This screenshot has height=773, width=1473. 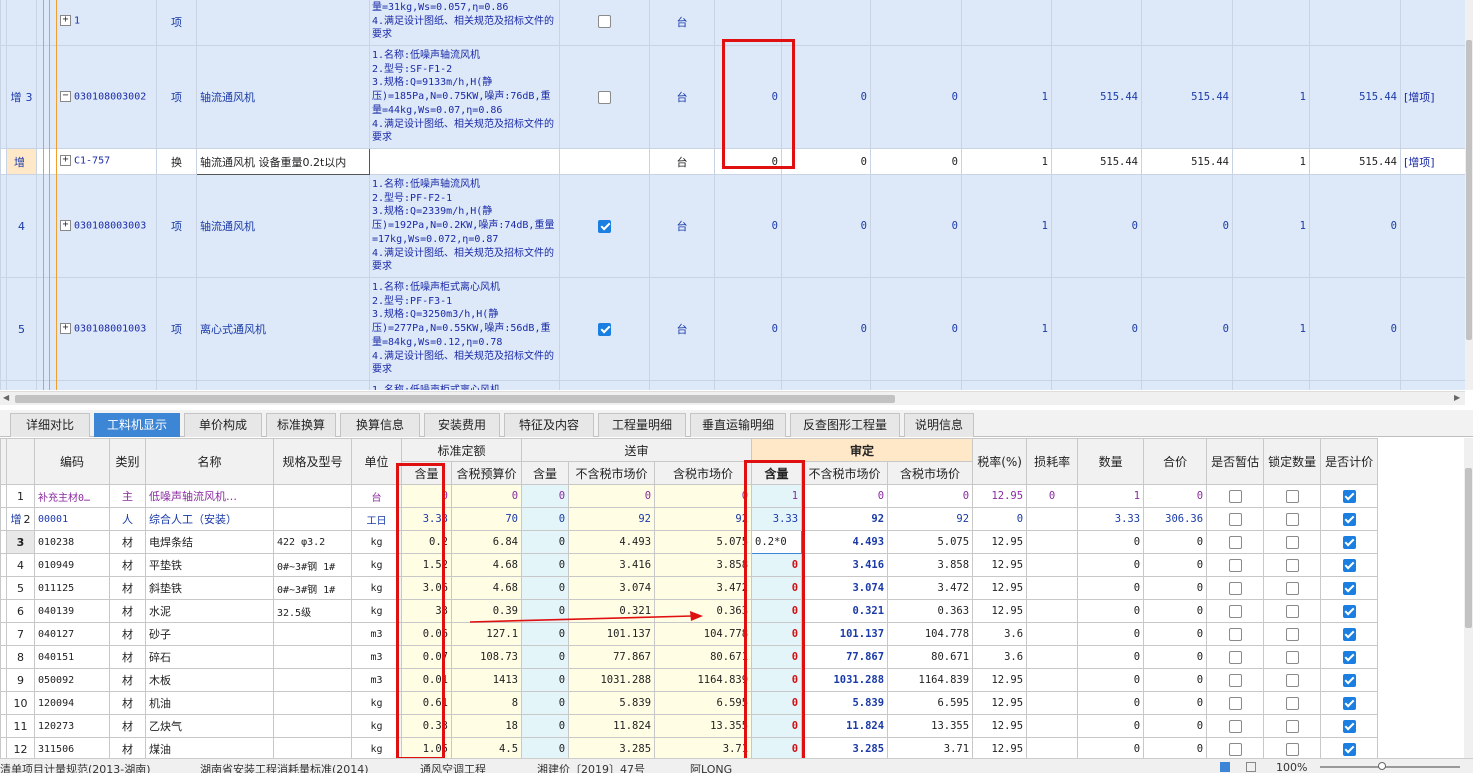 I want to click on scroll-right-icon: ▶, so click(x=1457, y=397).